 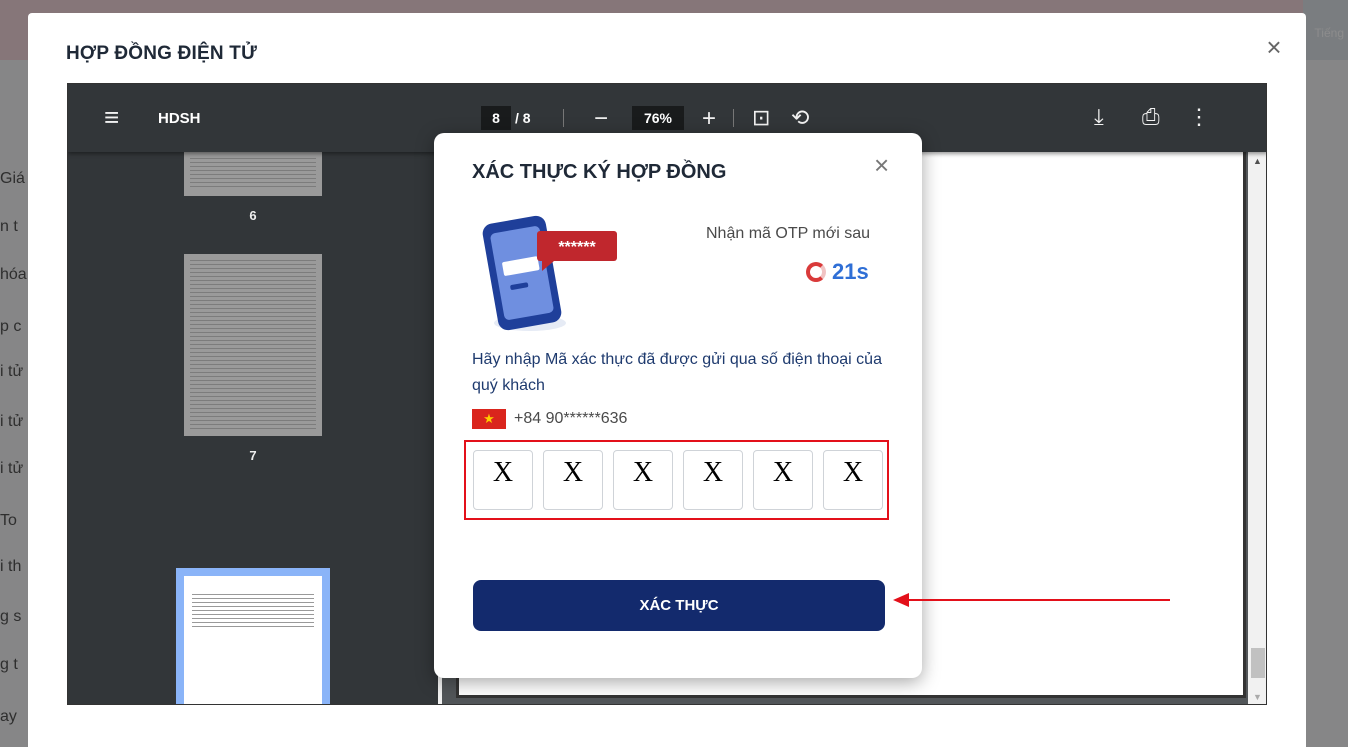 What do you see at coordinates (162, 53) in the screenshot?
I see `modal-title: HỢP ĐỒNG ĐIỆN TỬ` at bounding box center [162, 53].